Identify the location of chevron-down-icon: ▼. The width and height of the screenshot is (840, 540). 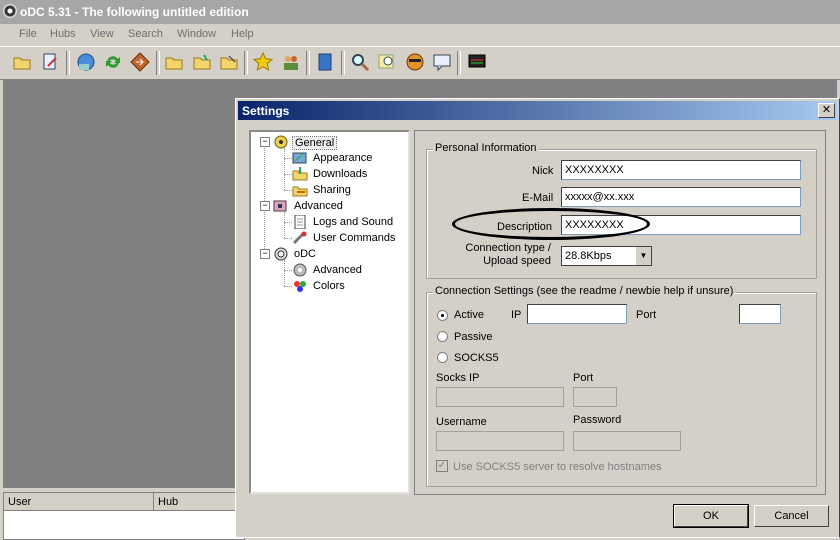
(643, 256).